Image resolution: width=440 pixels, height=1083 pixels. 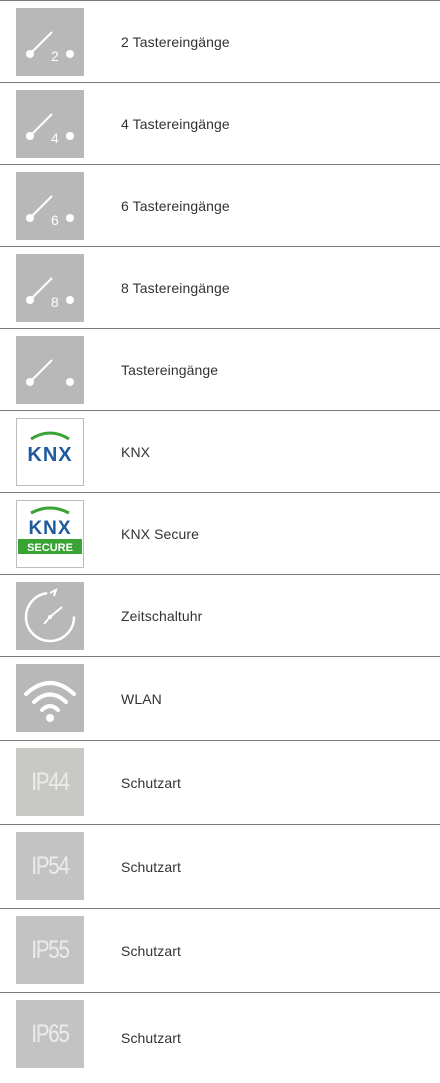 I want to click on list-item: 8 8 Tastereingänge, so click(x=220, y=287).